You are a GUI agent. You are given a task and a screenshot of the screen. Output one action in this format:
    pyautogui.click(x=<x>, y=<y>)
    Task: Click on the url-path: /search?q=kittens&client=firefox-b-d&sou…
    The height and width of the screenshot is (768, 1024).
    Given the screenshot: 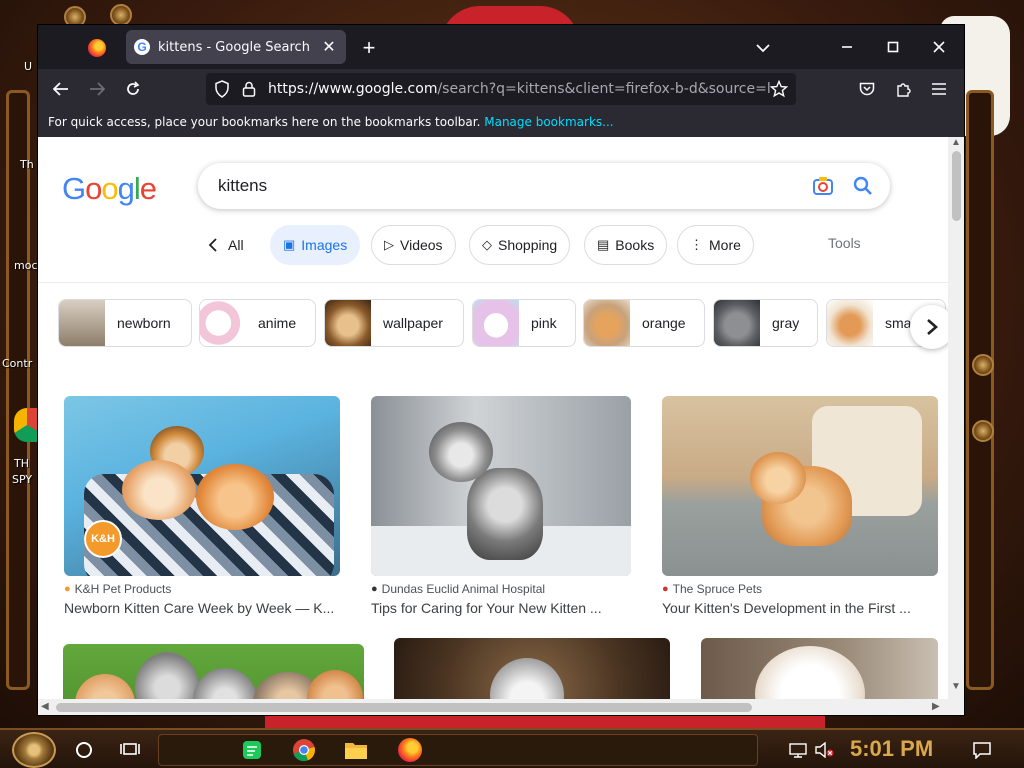 What is the action you would take?
    pyautogui.click(x=603, y=89)
    